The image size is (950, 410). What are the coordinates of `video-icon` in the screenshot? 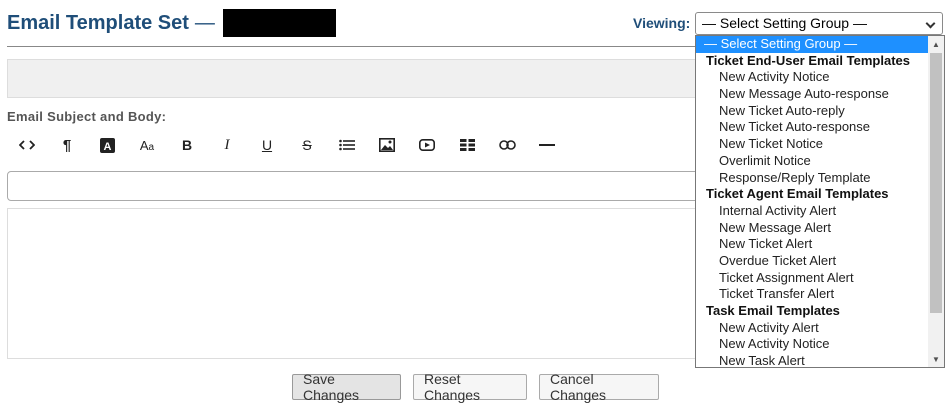 It's located at (427, 145).